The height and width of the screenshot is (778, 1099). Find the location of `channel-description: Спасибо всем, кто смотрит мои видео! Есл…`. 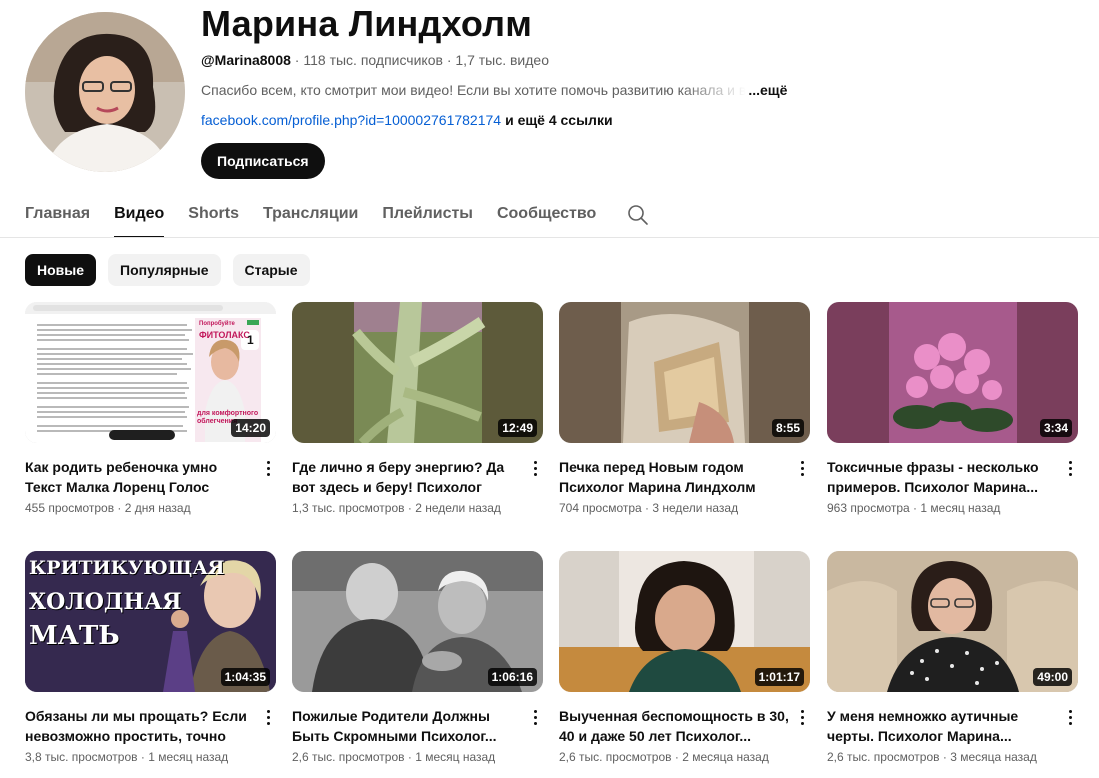

channel-description: Спасибо всем, кто смотрит мои видео! Есл… is located at coordinates (501, 90).